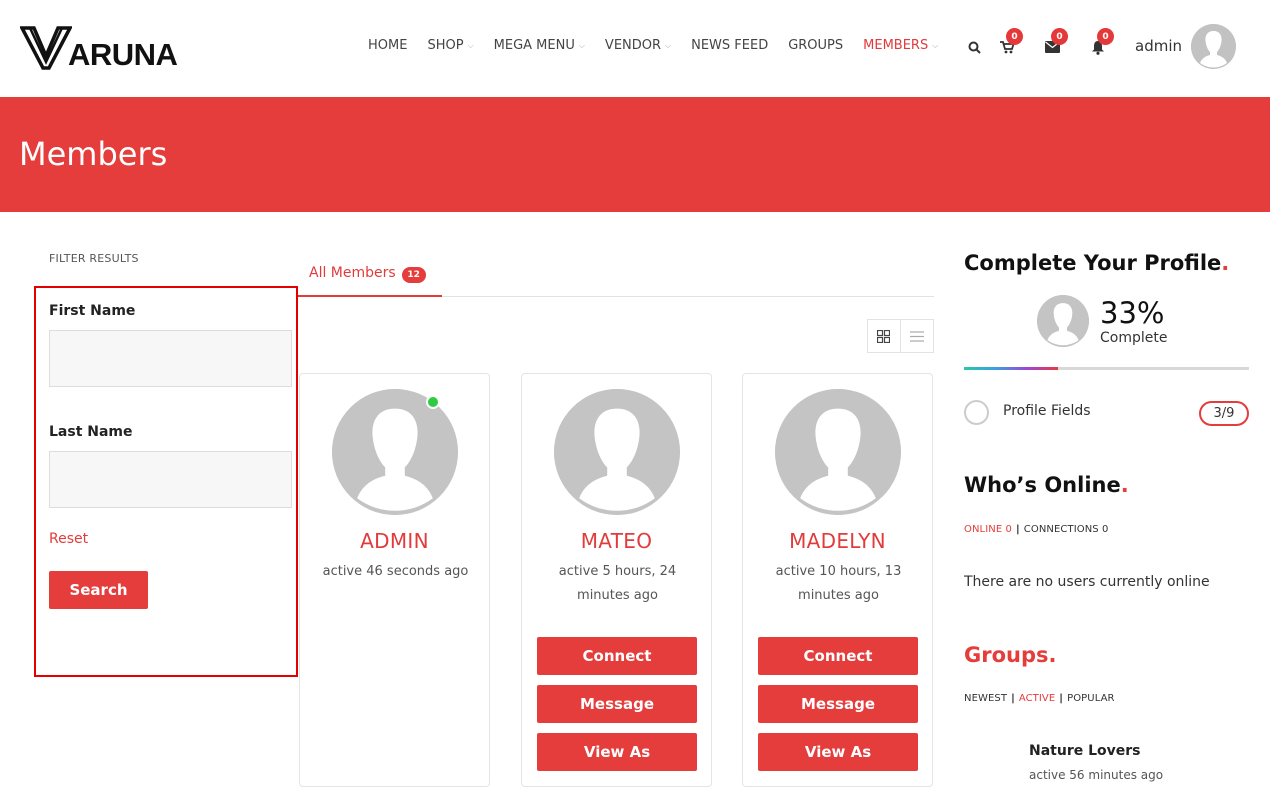  I want to click on profile-progress-fill, so click(1011, 368).